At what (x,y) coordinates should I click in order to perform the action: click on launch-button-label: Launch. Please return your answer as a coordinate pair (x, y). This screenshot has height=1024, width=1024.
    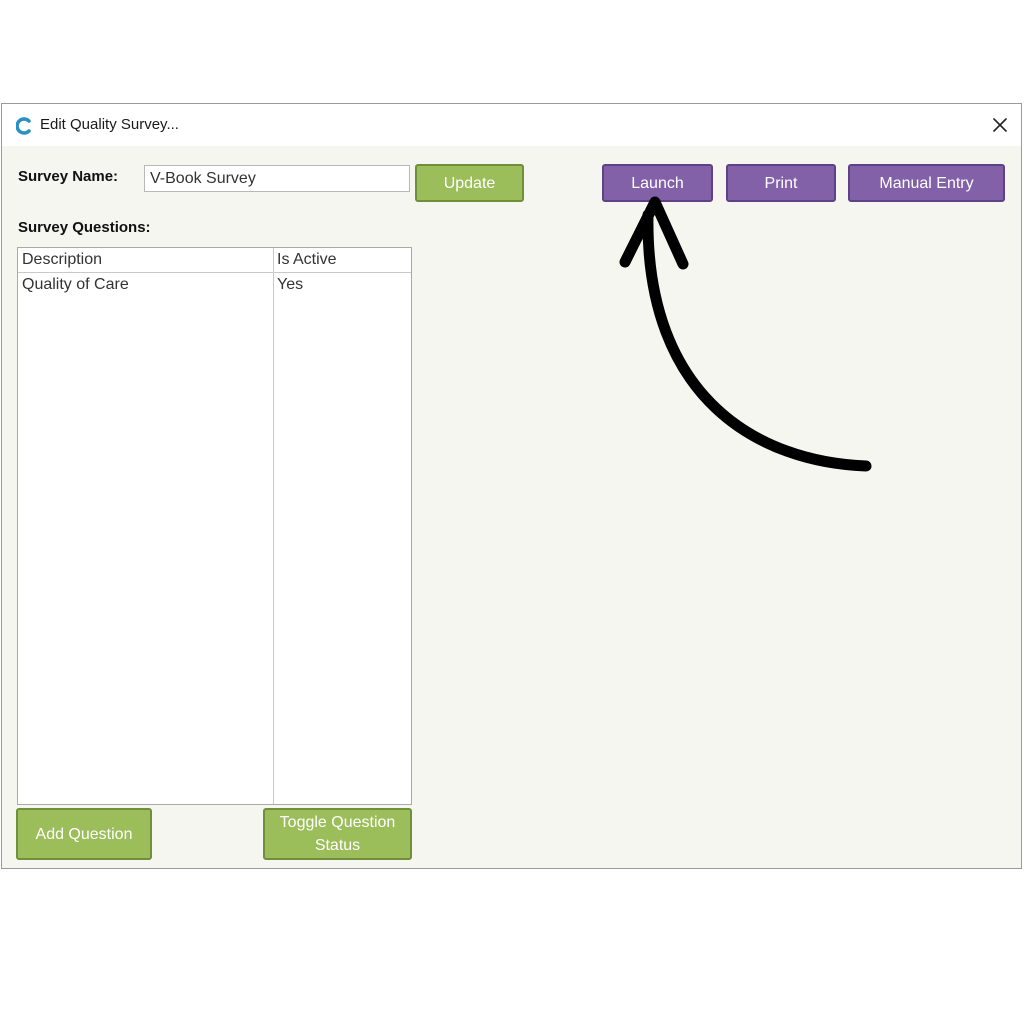
    Looking at the image, I should click on (657, 183).